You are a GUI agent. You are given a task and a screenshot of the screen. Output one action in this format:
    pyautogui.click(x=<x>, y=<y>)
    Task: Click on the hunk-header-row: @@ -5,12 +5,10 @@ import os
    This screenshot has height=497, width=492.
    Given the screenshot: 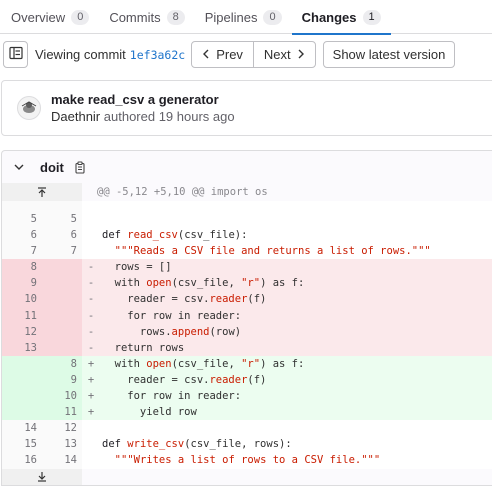 What is the action you would take?
    pyautogui.click(x=247, y=192)
    